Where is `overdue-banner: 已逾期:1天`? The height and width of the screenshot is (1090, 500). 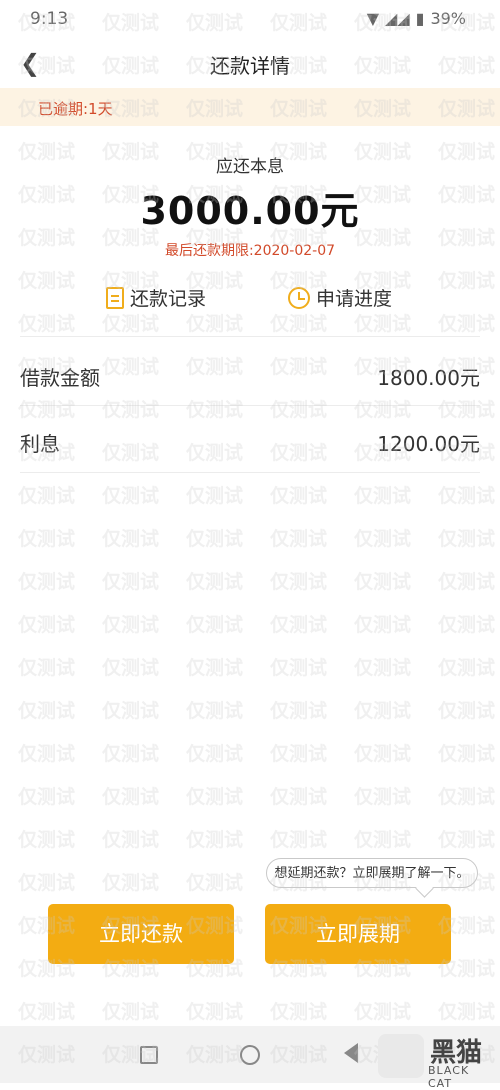
overdue-banner: 已逾期:1天 is located at coordinates (250, 107).